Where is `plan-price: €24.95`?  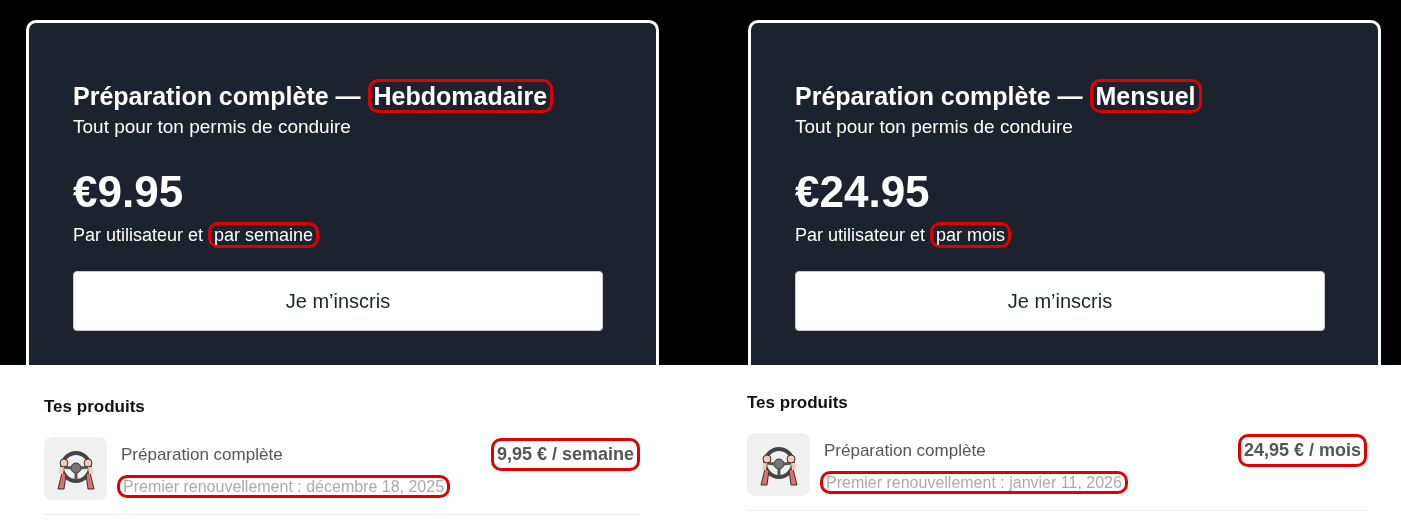
plan-price: €24.95 is located at coordinates (863, 191).